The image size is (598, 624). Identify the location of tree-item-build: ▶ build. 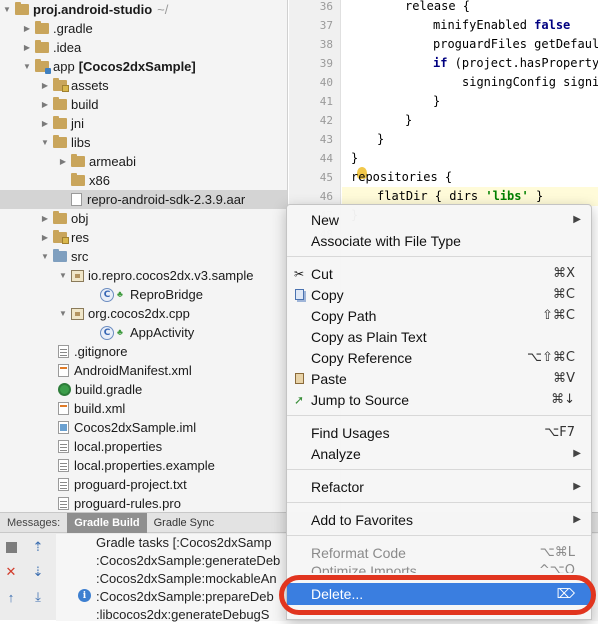
(143, 104).